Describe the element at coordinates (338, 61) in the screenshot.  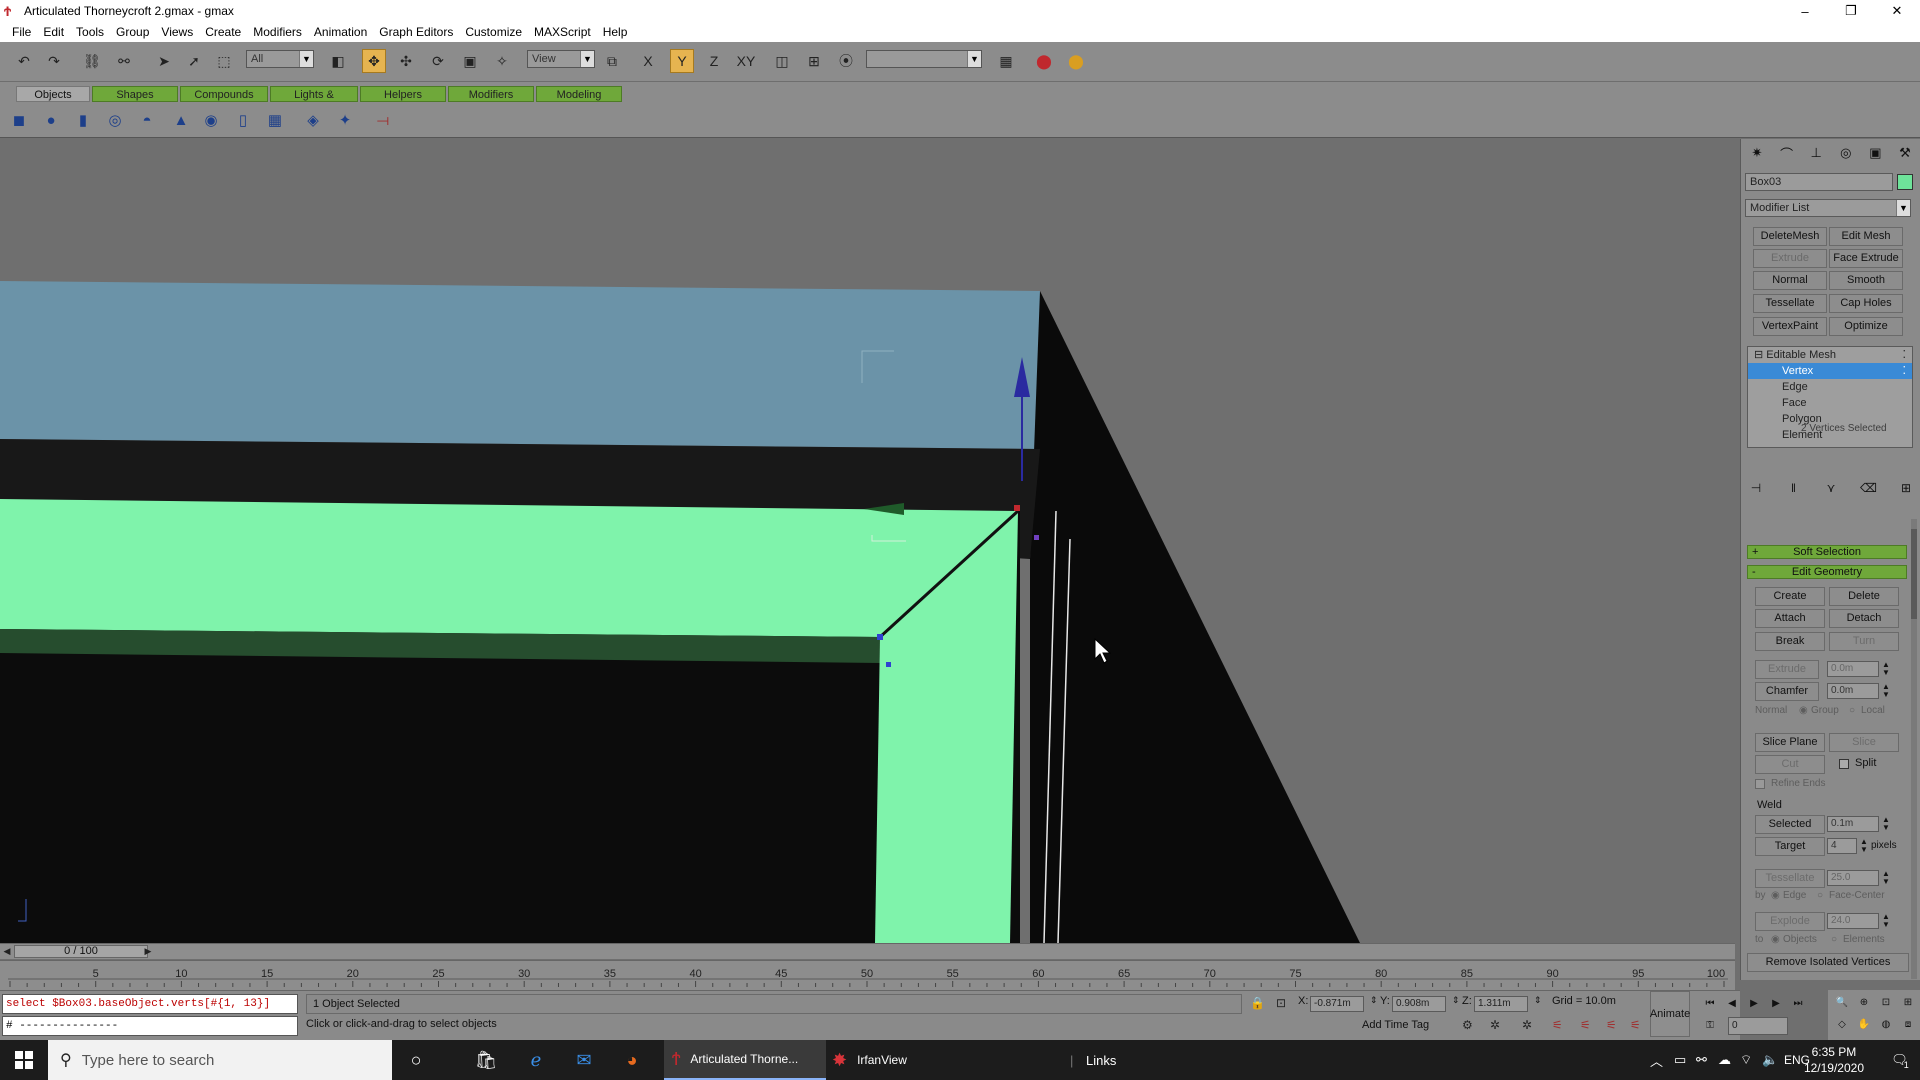
I see `window-crossing-icon: ◧` at that location.